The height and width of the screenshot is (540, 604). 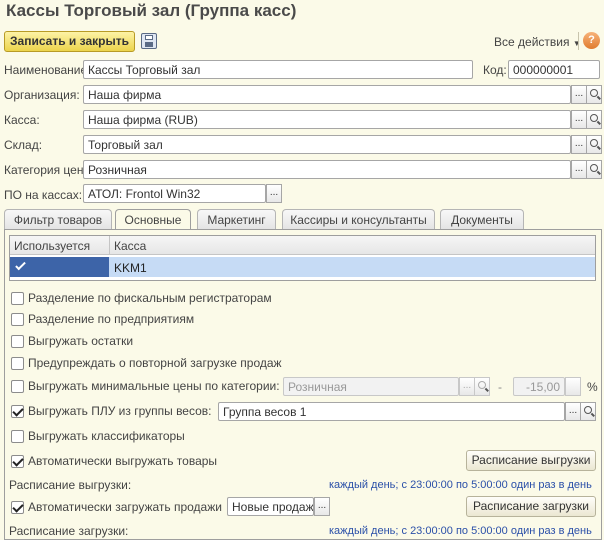 What do you see at coordinates (554, 69) in the screenshot?
I see `code-field: 000000001` at bounding box center [554, 69].